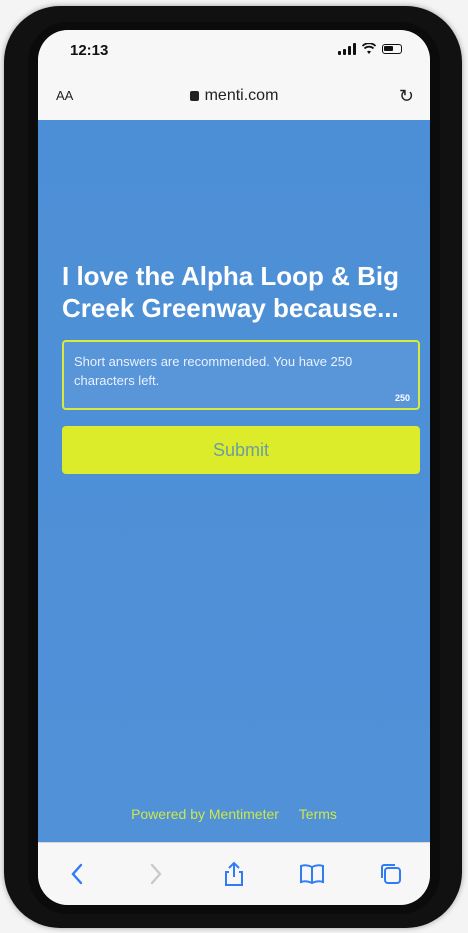 The width and height of the screenshot is (468, 933). I want to click on footer: Powered by Mentimeter Terms, so click(234, 814).